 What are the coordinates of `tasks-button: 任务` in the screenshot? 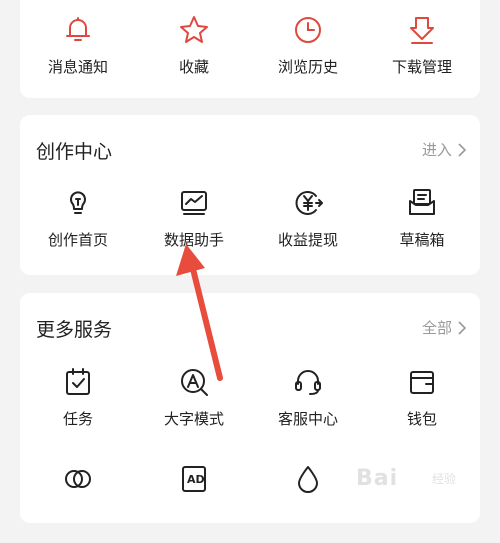 It's located at (78, 406).